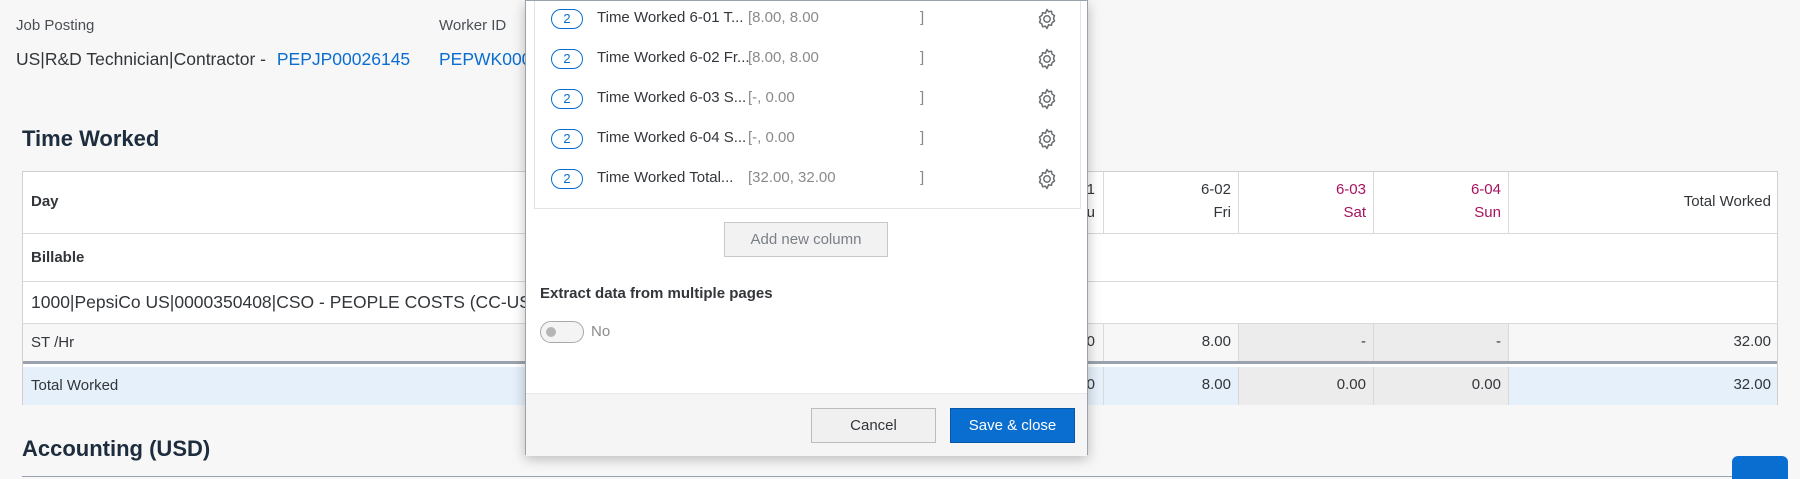  What do you see at coordinates (1487, 212) in the screenshot?
I see `column-header-weekday: Sun` at bounding box center [1487, 212].